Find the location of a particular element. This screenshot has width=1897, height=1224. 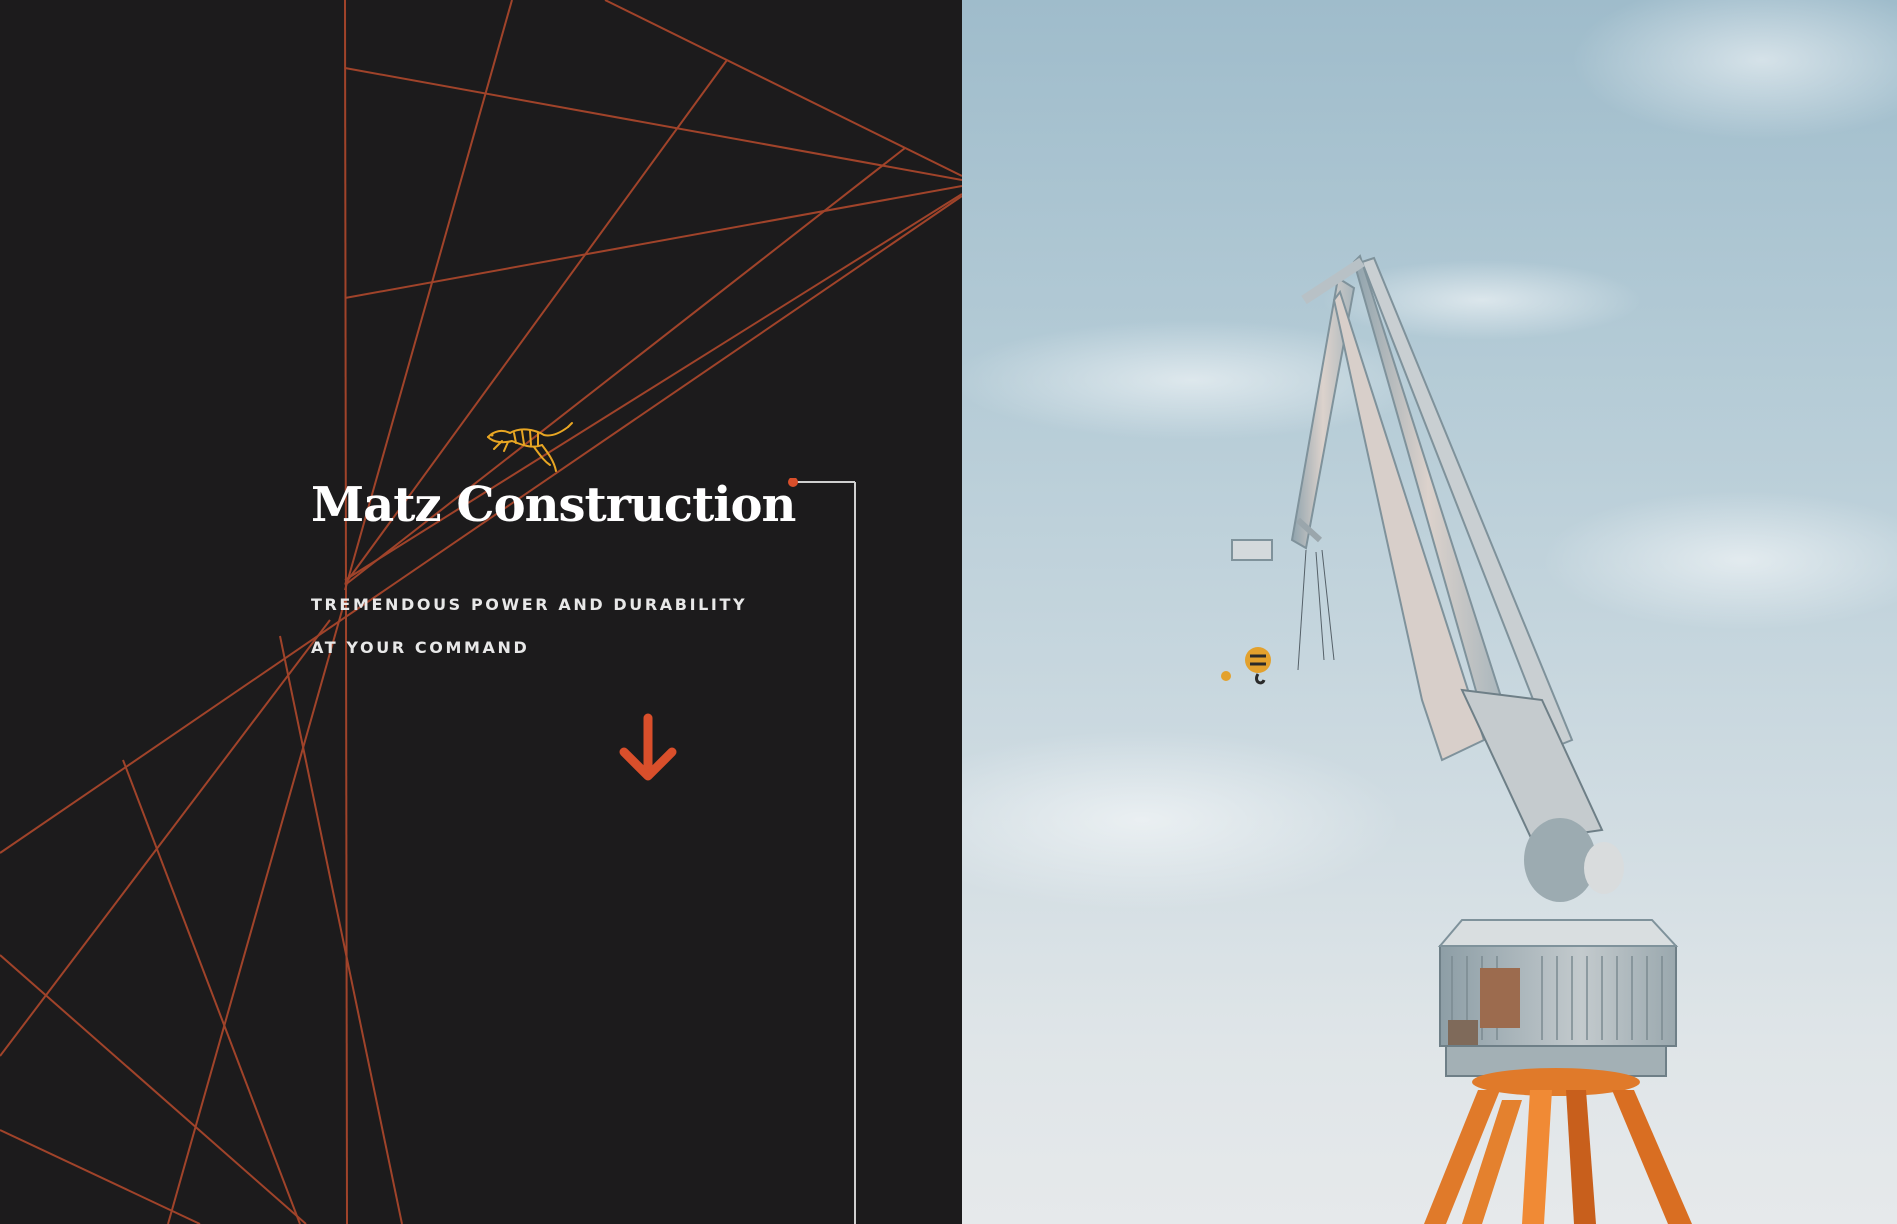

leaping-tiger-icon is located at coordinates (530, 447).